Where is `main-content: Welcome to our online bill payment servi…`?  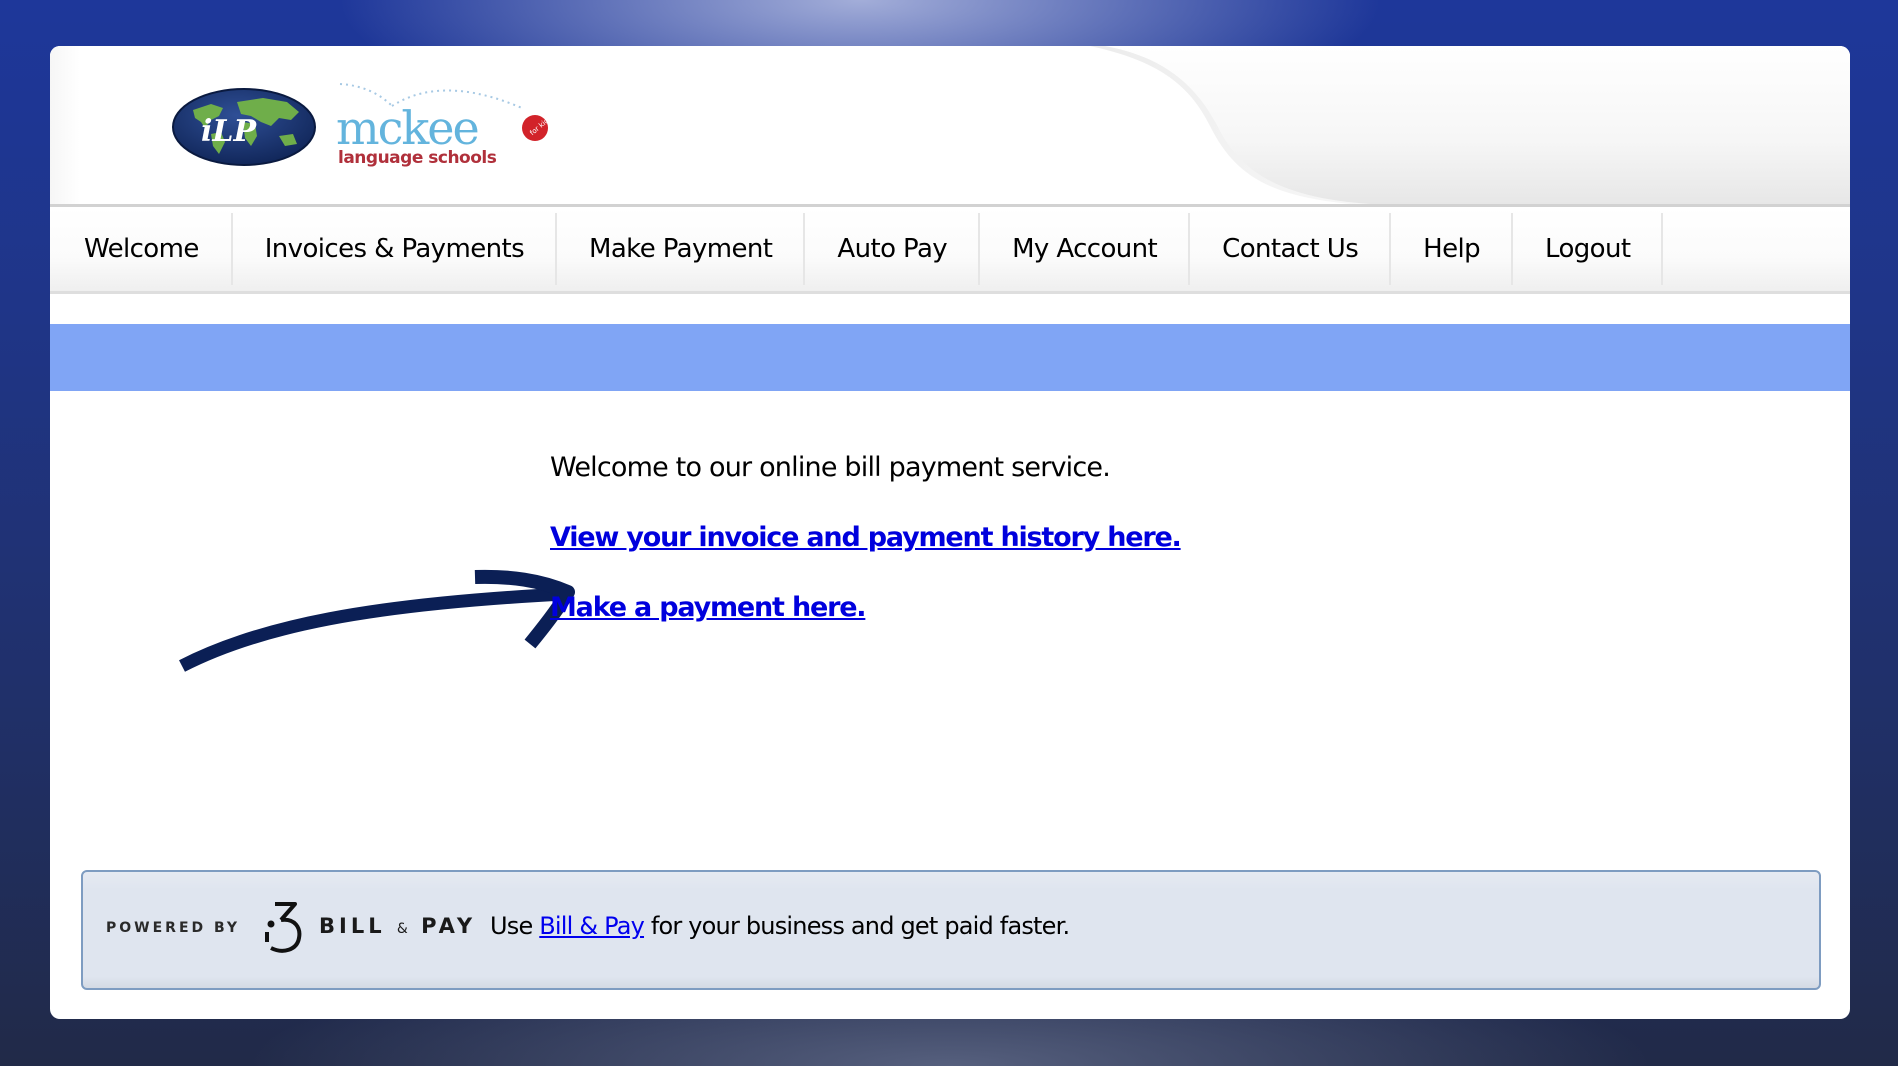 main-content: Welcome to our online bill payment servi… is located at coordinates (866, 538).